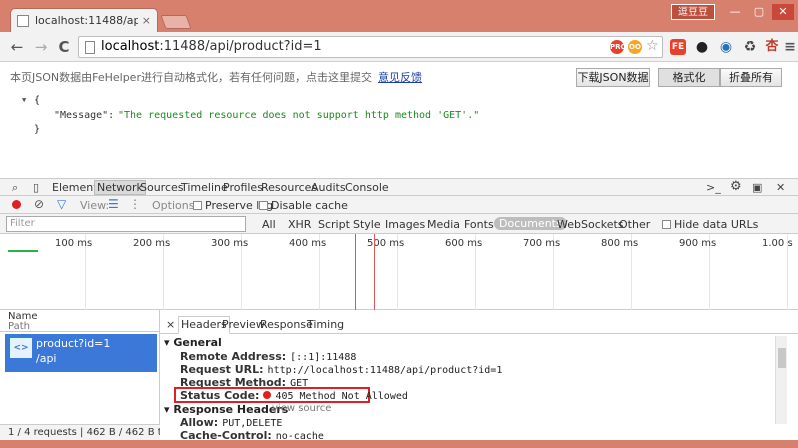 Image resolution: width=798 pixels, height=448 pixels. I want to click on checkbox-icon, so click(197, 205).